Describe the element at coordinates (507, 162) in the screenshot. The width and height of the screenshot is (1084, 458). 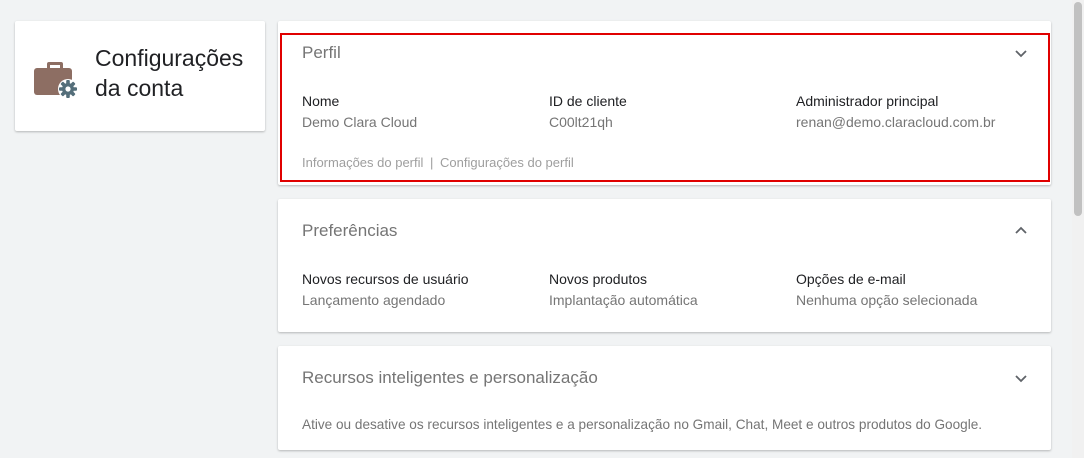
I see `profile-settings-link: Configurações do perfil` at that location.